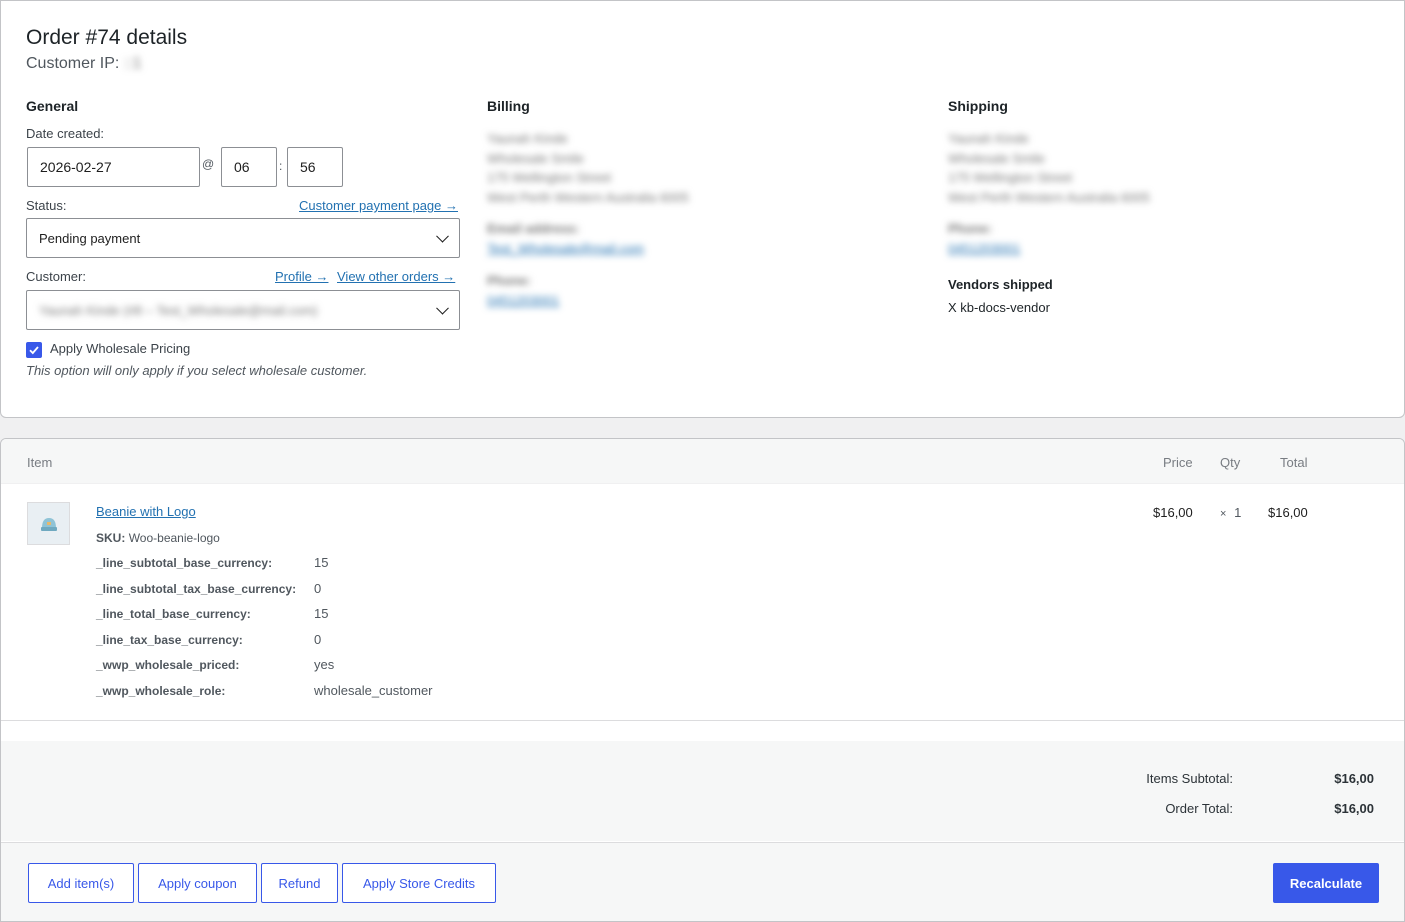 The image size is (1405, 922). I want to click on vendor-shipped-item: X kb-docs-vendor, so click(999, 307).